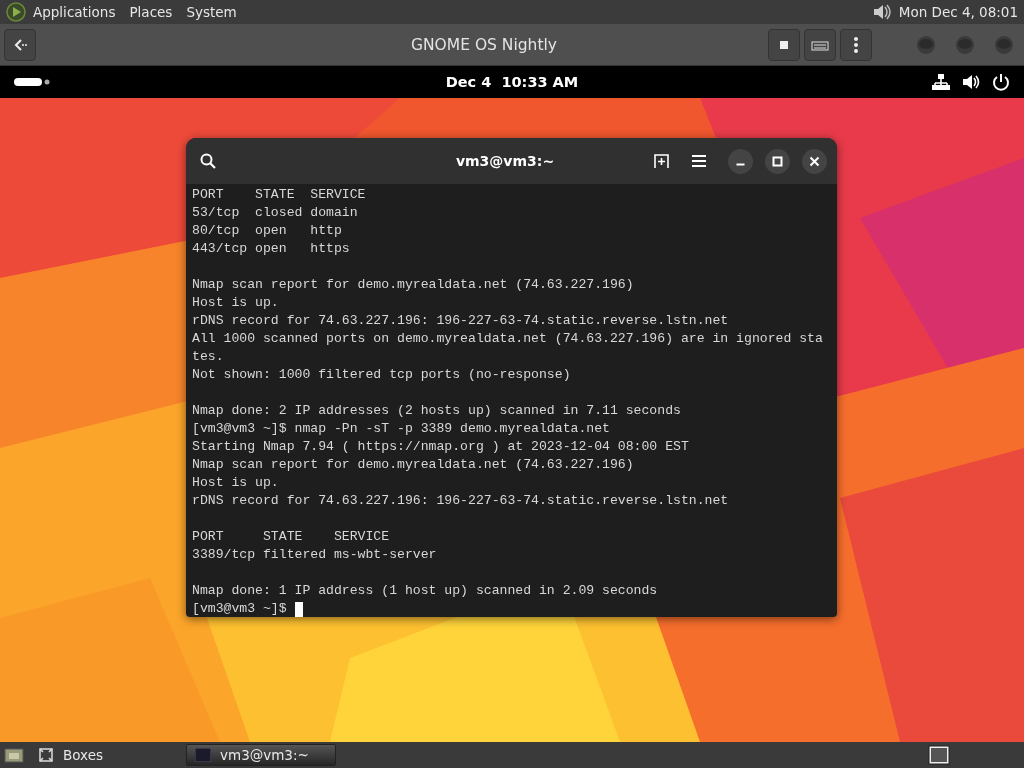 The width and height of the screenshot is (1024, 768). Describe the element at coordinates (16, 12) in the screenshot. I see `launcher-icon` at that location.